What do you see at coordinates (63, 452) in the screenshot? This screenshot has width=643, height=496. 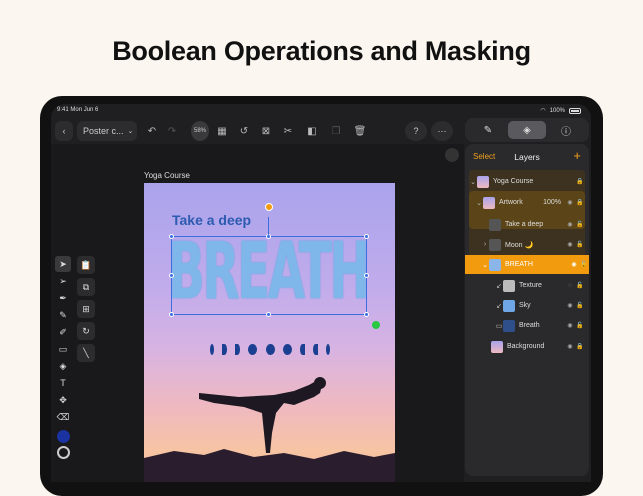 I see `stroke-color-swatch` at bounding box center [63, 452].